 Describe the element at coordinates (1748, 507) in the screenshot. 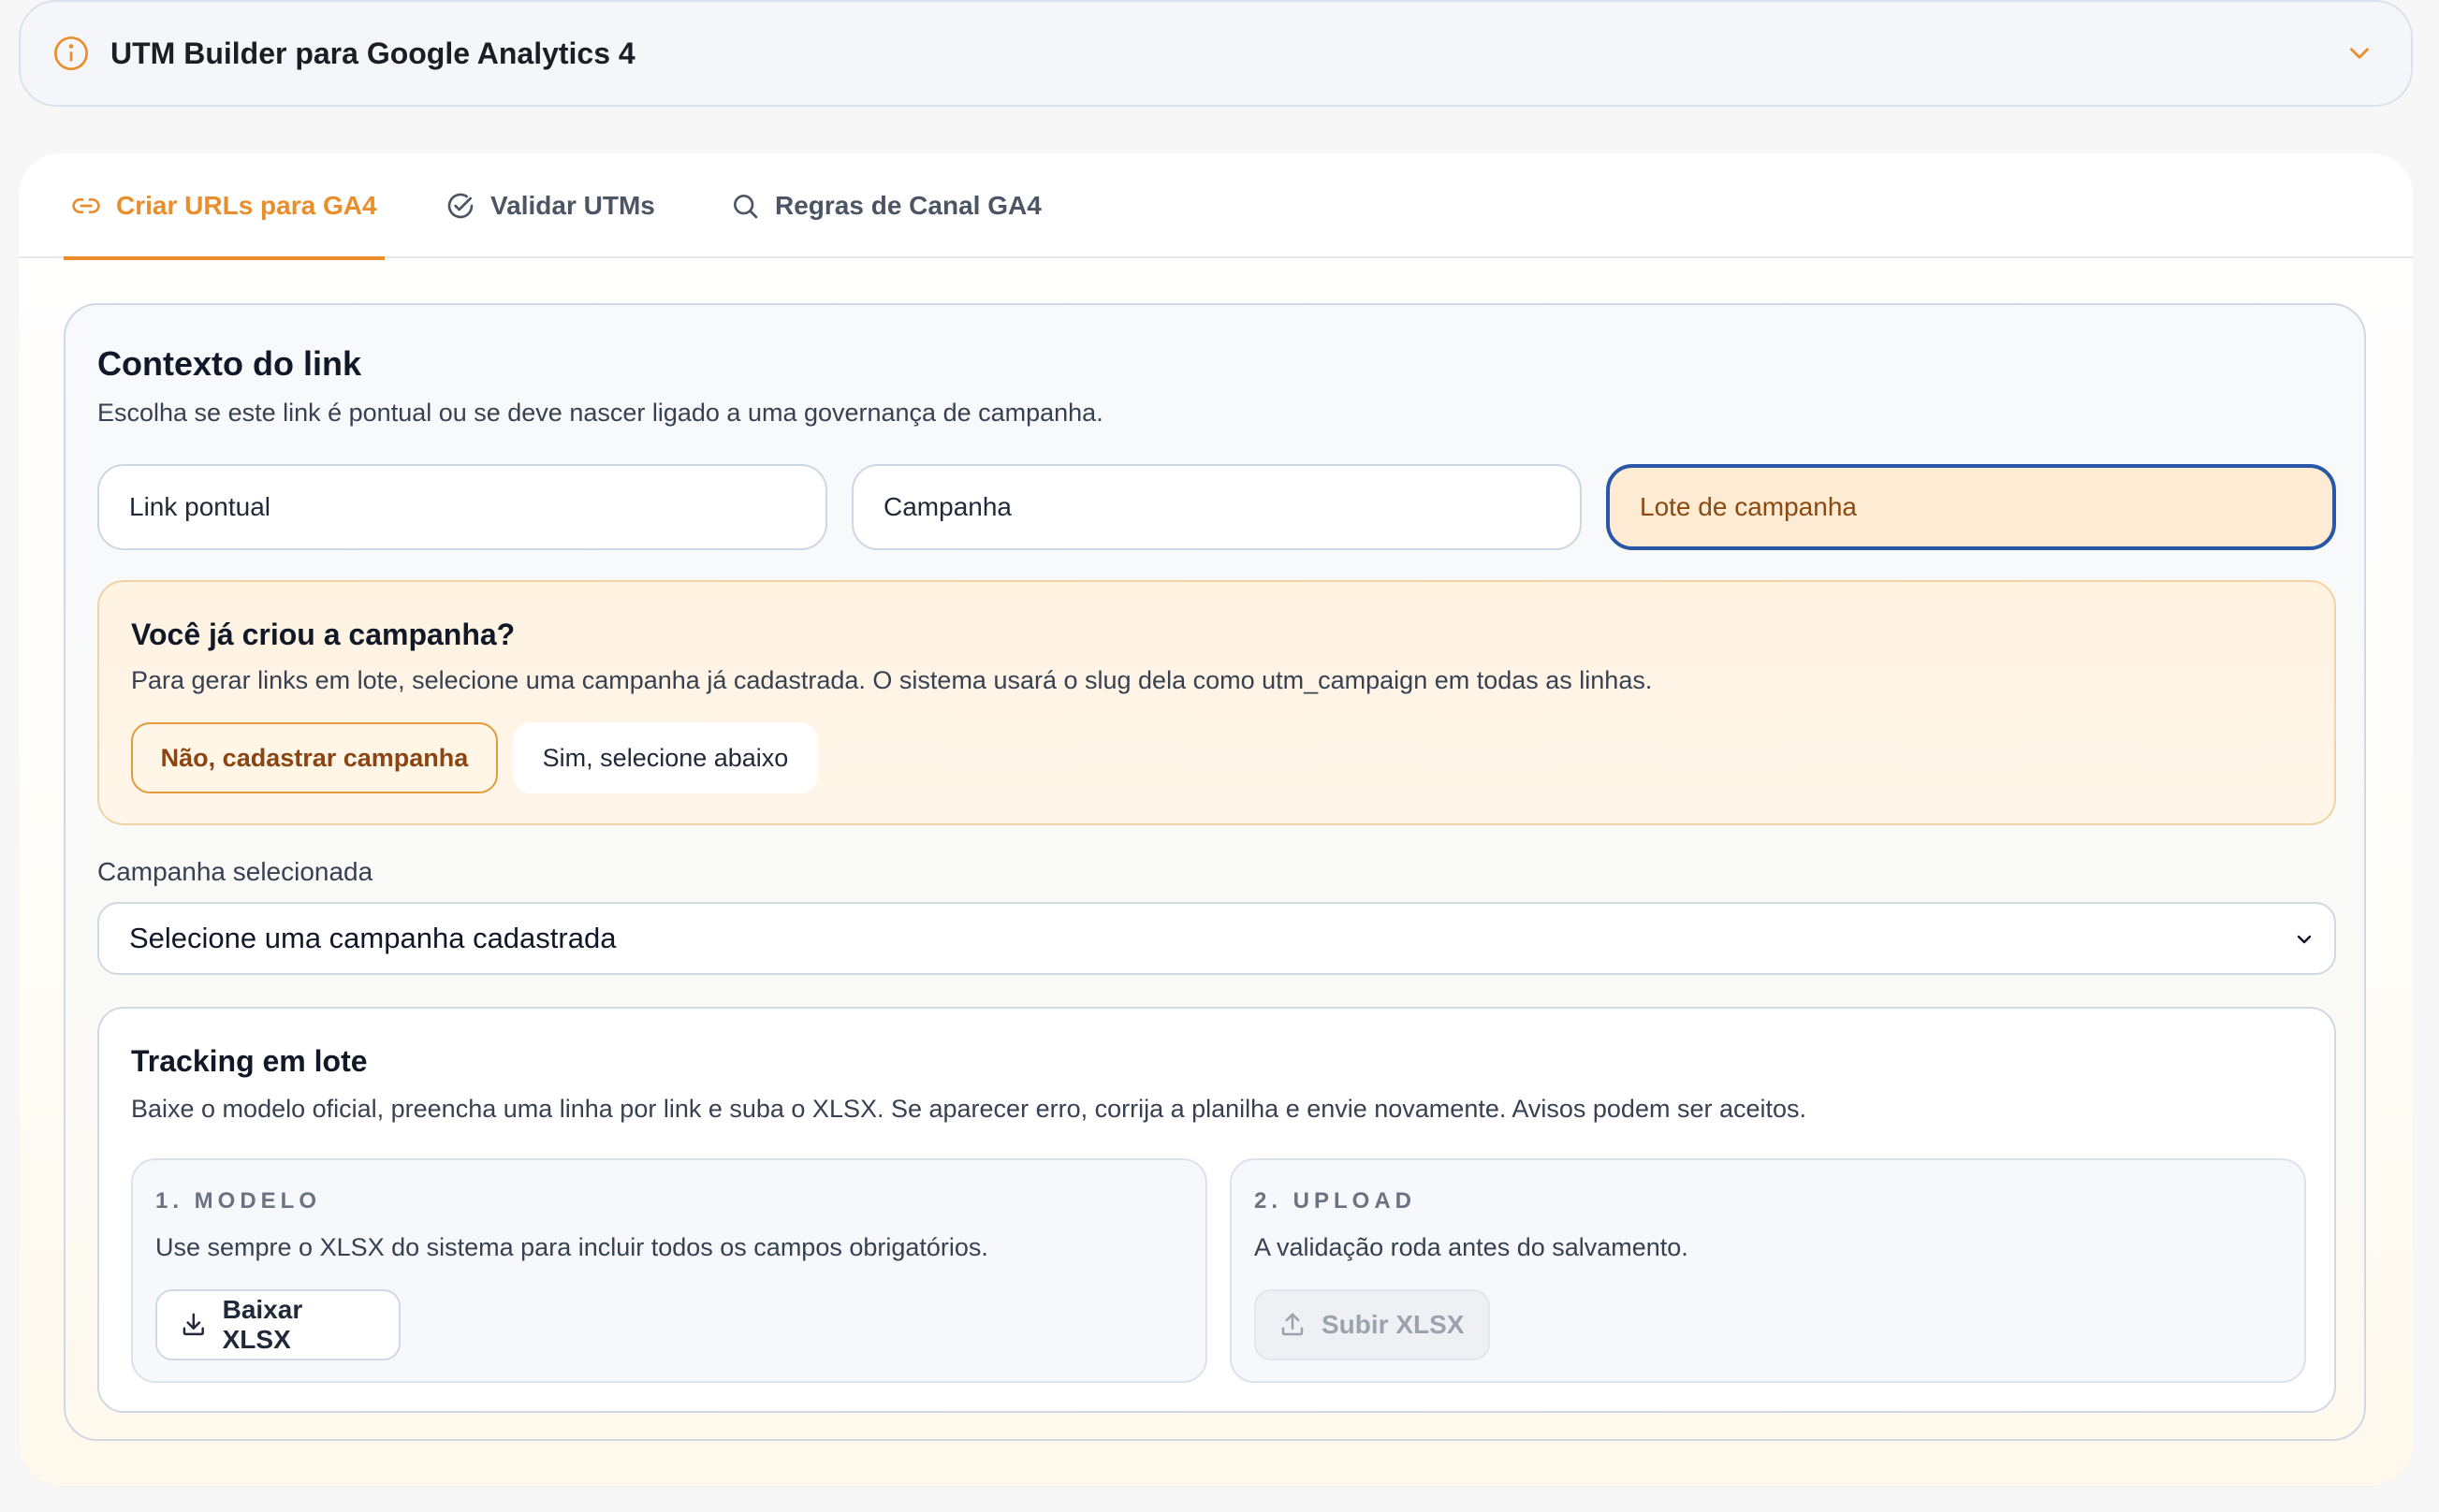

I see `option-label: Lote de campanha` at that location.